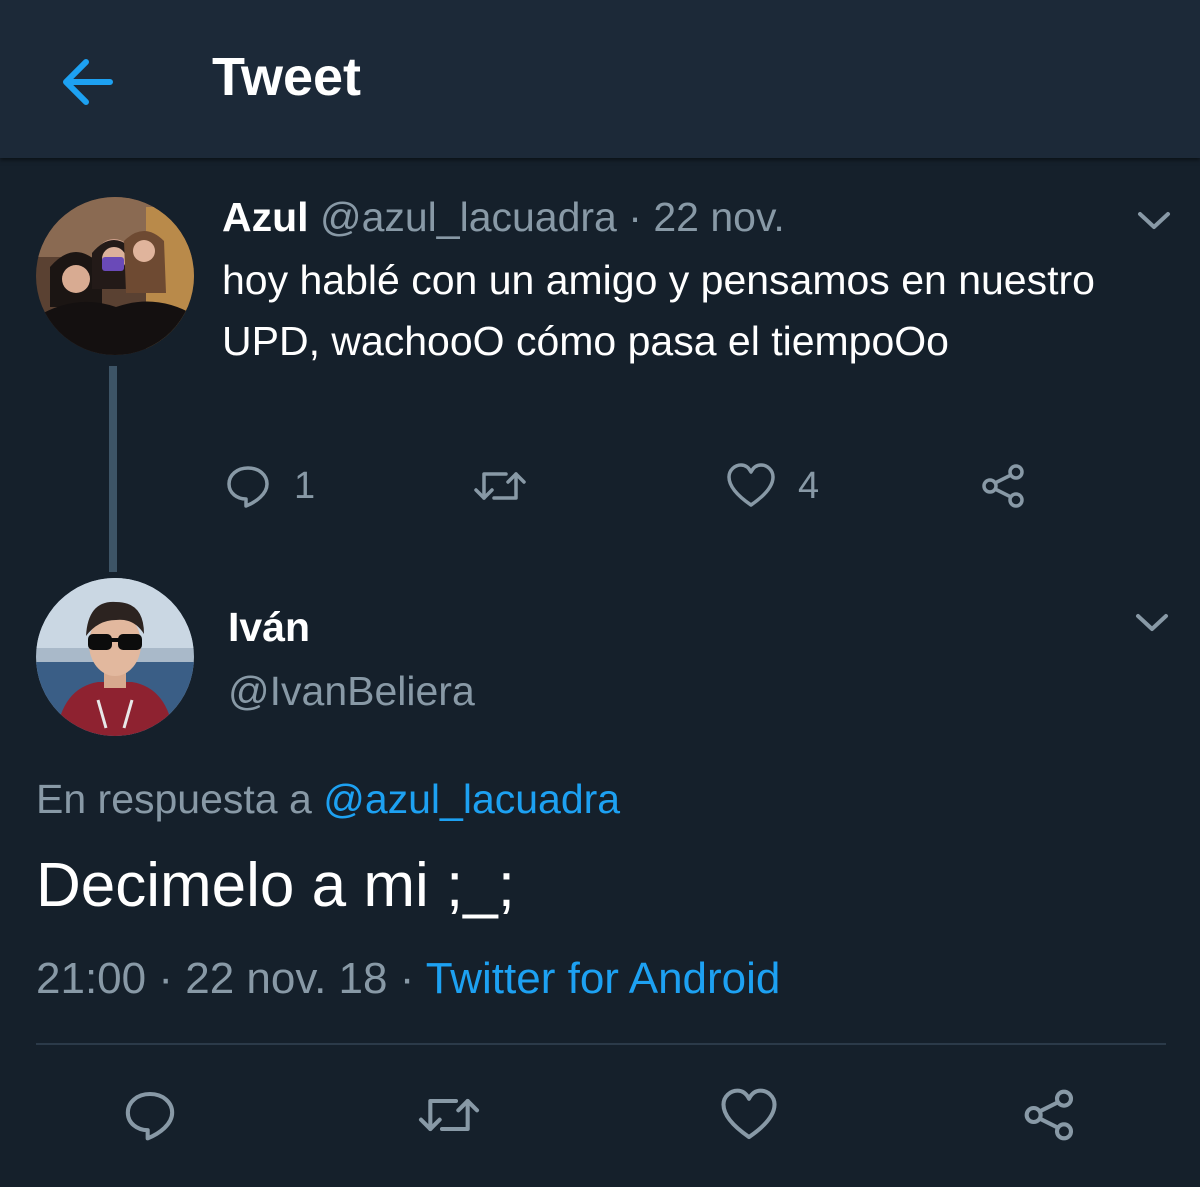 The width and height of the screenshot is (1200, 1187). What do you see at coordinates (174, 799) in the screenshot?
I see `reply-prefix: En respuesta a` at bounding box center [174, 799].